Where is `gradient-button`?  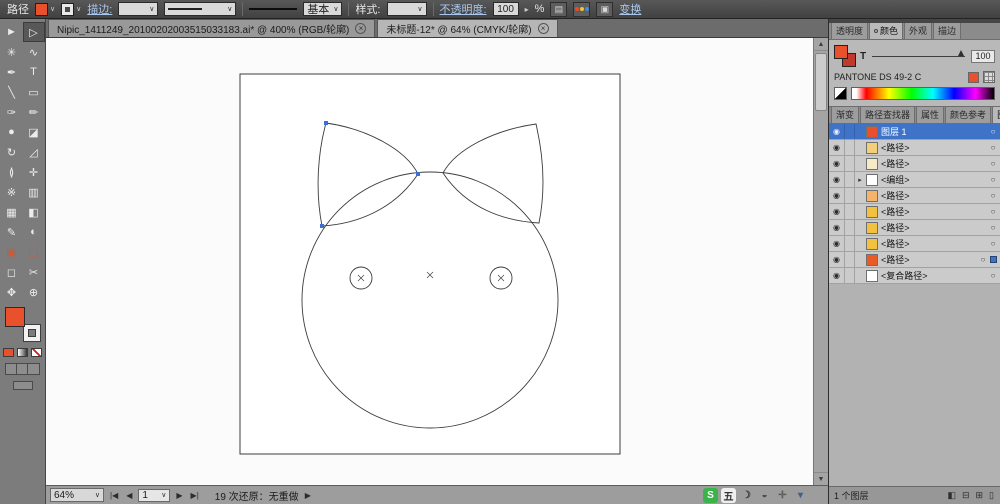 gradient-button is located at coordinates (22, 352).